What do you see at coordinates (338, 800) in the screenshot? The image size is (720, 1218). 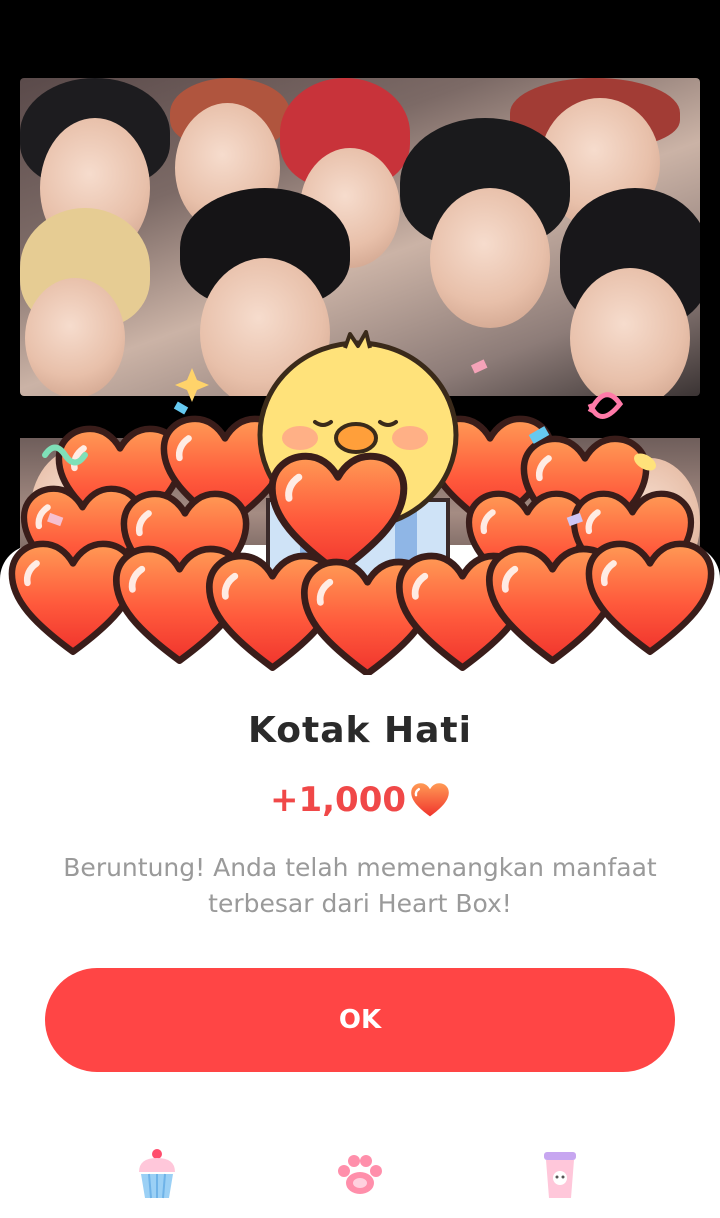 I see `reward-value: +1,000` at bounding box center [338, 800].